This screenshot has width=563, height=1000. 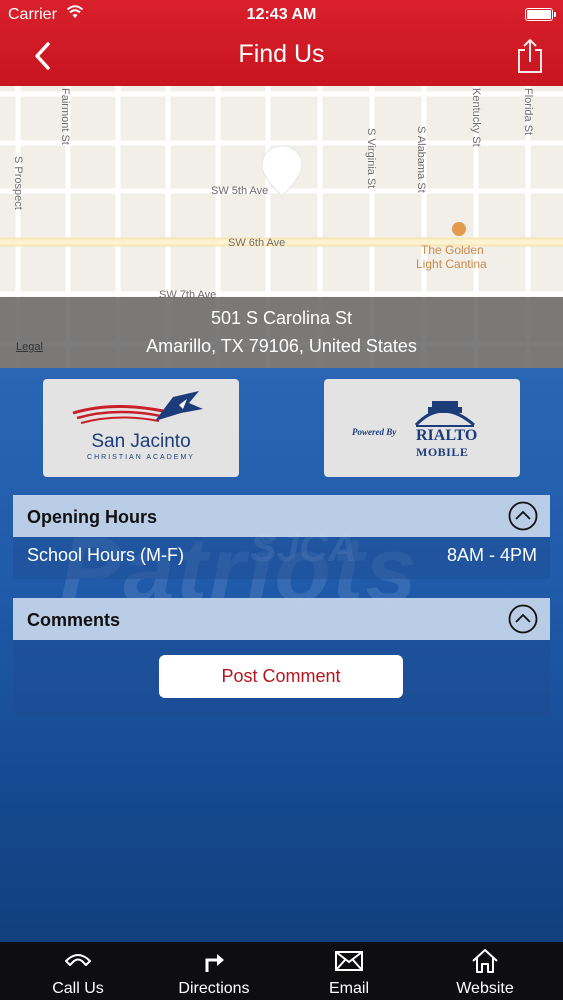 What do you see at coordinates (78, 960) in the screenshot?
I see `phone-icon` at bounding box center [78, 960].